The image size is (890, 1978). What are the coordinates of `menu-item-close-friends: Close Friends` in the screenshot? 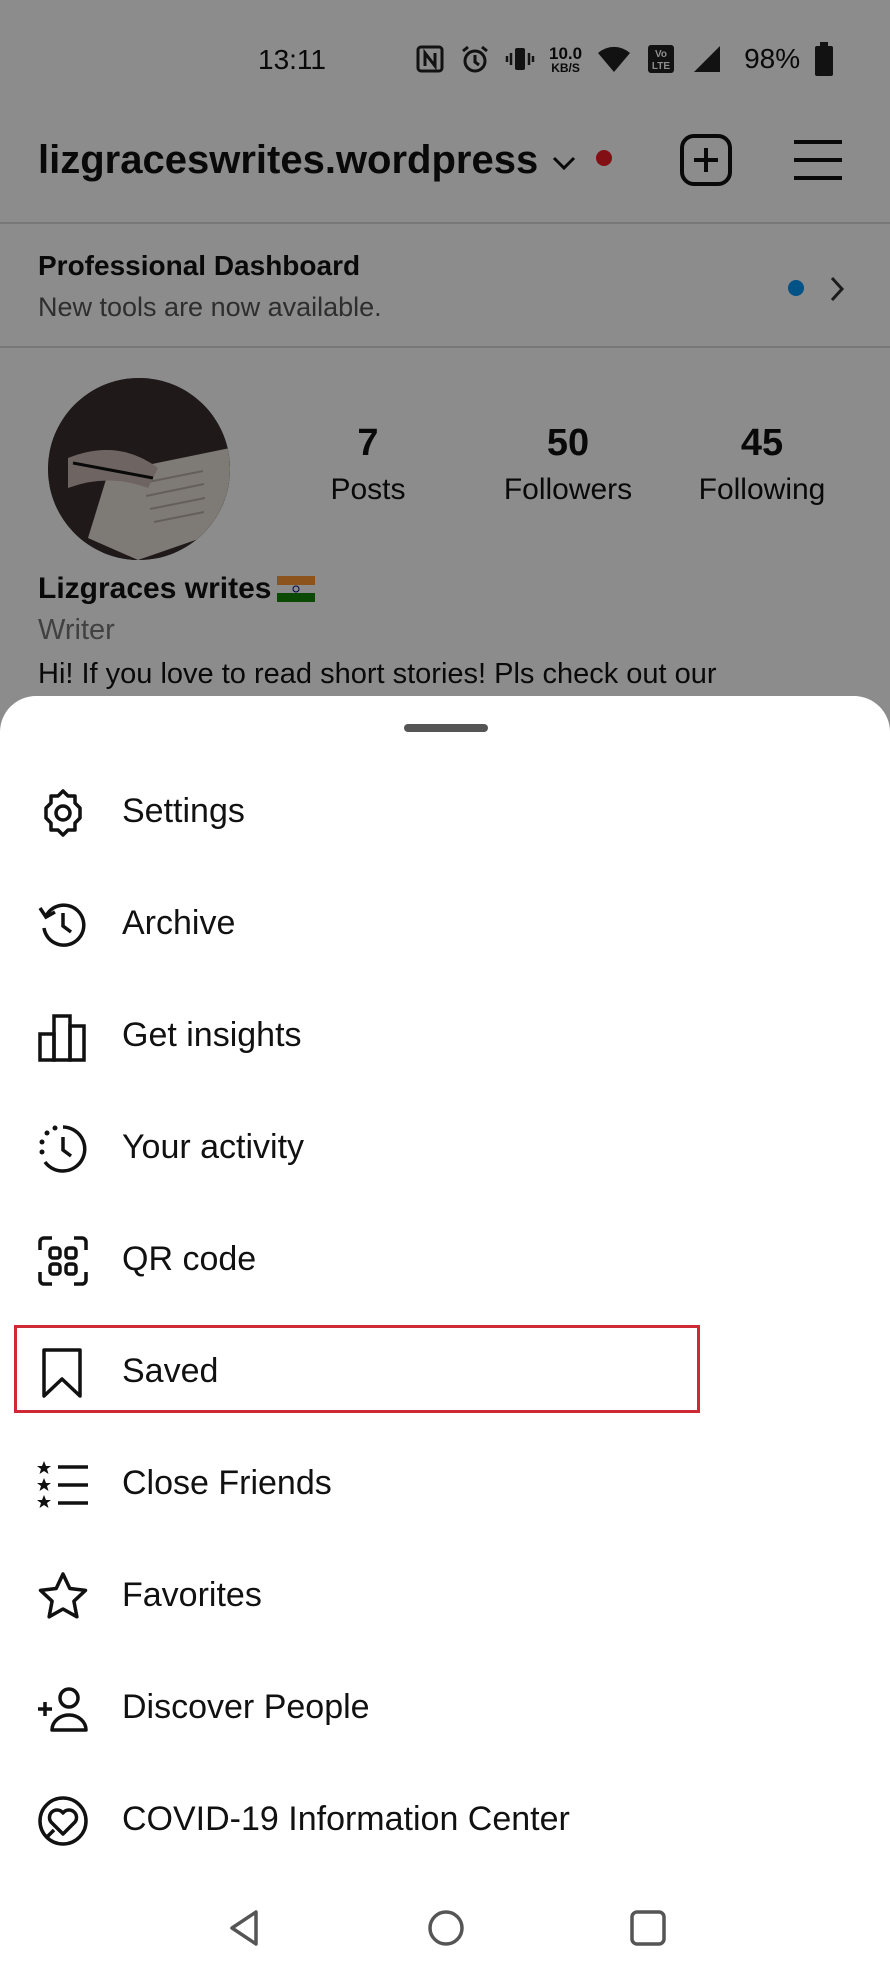 It's located at (445, 1484).